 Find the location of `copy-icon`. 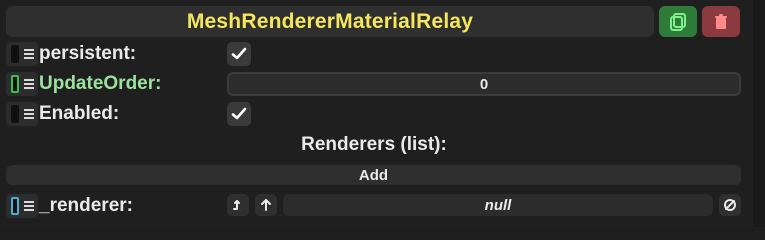

copy-icon is located at coordinates (678, 21).